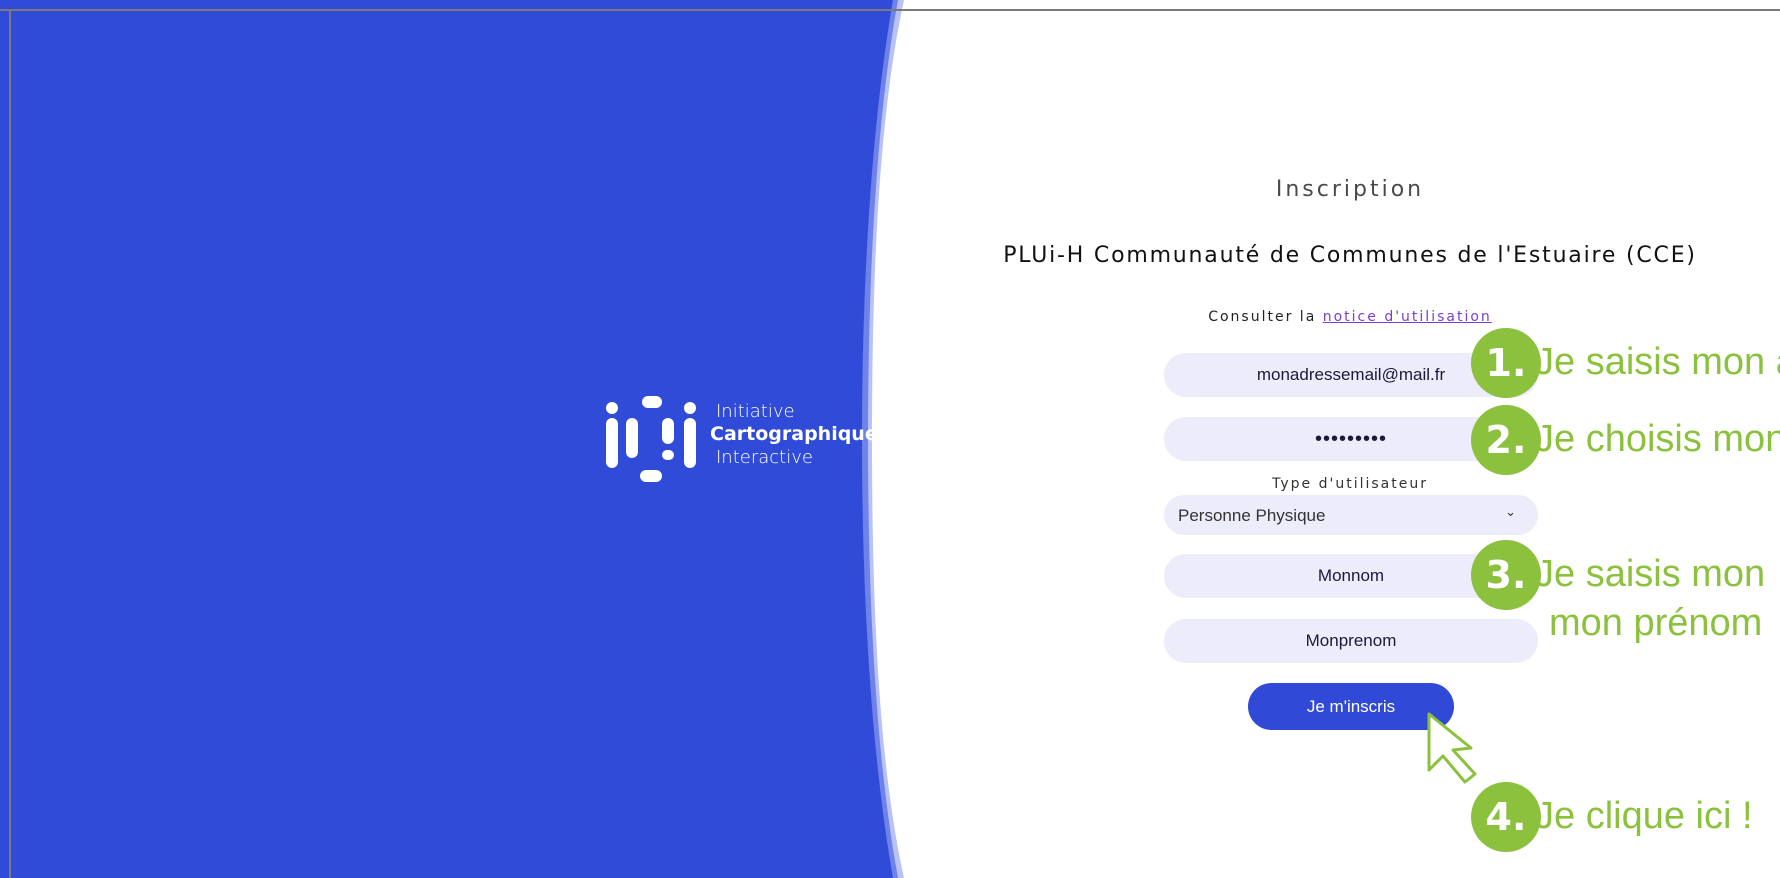  Describe the element at coordinates (1656, 623) in the screenshot. I see `step-instruction-line2: mon prénom` at that location.